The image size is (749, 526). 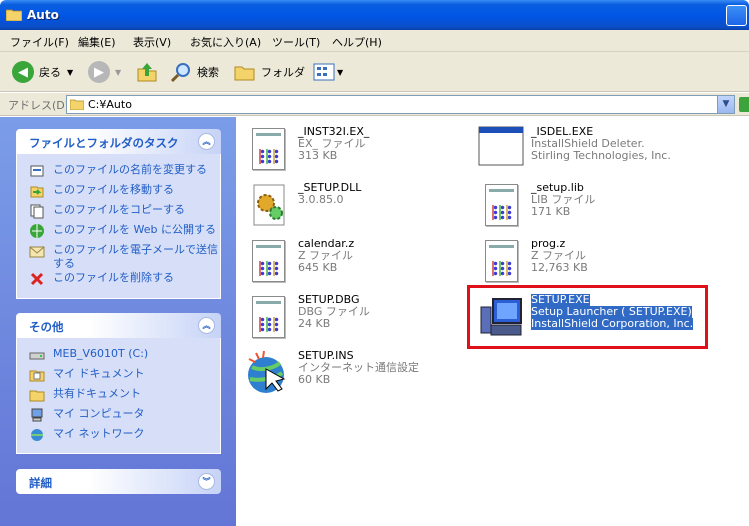 What do you see at coordinates (46, 327) in the screenshot?
I see `panel-title: その他` at bounding box center [46, 327].